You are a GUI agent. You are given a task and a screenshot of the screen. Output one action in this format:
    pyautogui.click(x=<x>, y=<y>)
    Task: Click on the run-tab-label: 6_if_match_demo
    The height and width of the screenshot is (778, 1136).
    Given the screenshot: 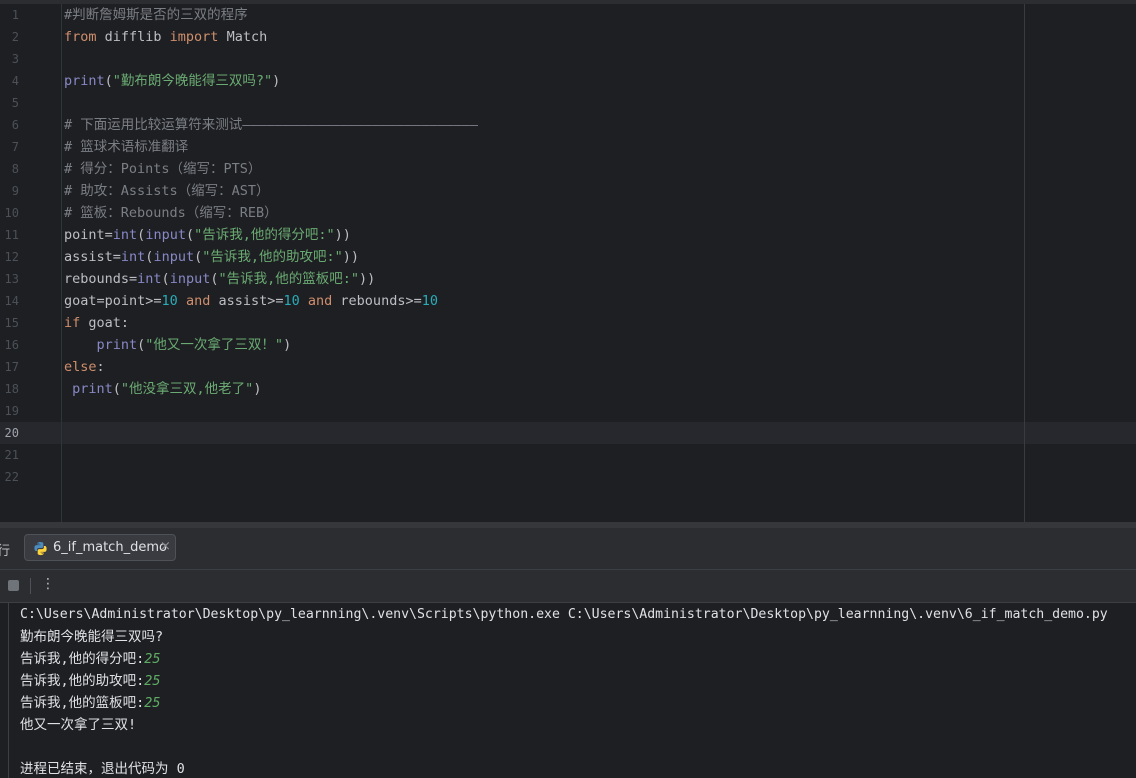 What is the action you would take?
    pyautogui.click(x=110, y=547)
    